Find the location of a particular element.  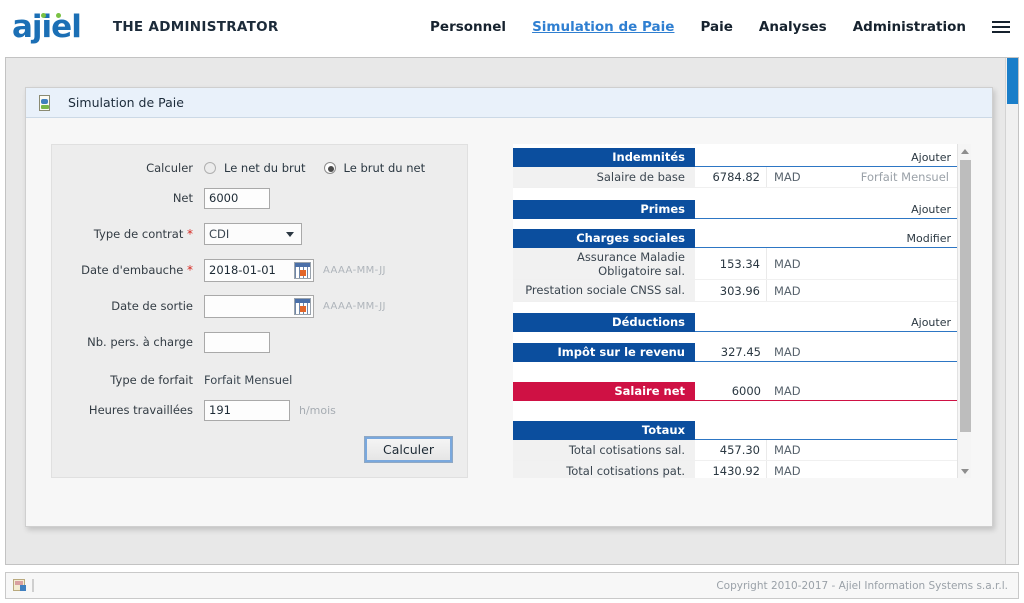

salaire-net-currency: MAD is located at coordinates (787, 390).